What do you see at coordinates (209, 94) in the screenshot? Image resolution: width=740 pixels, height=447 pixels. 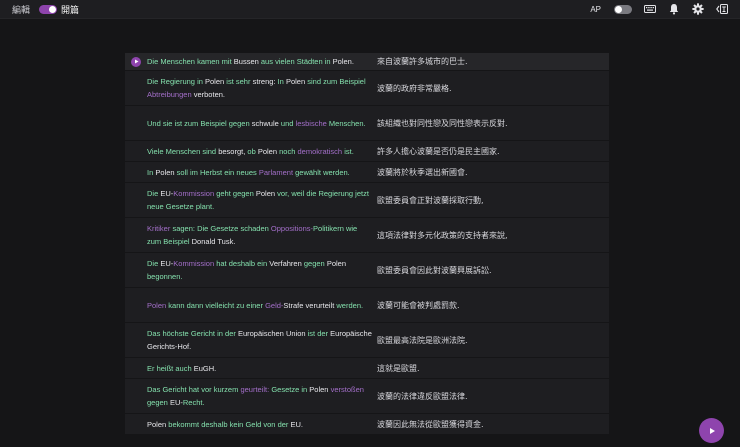 I see `word: verboten.` at bounding box center [209, 94].